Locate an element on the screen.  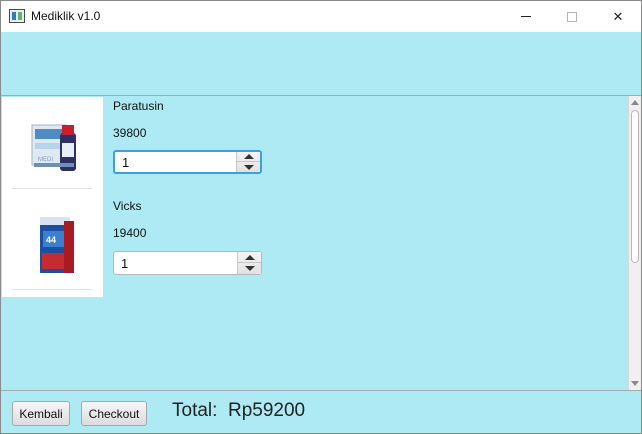
total-display: Total: Rp59200 is located at coordinates (238, 411).